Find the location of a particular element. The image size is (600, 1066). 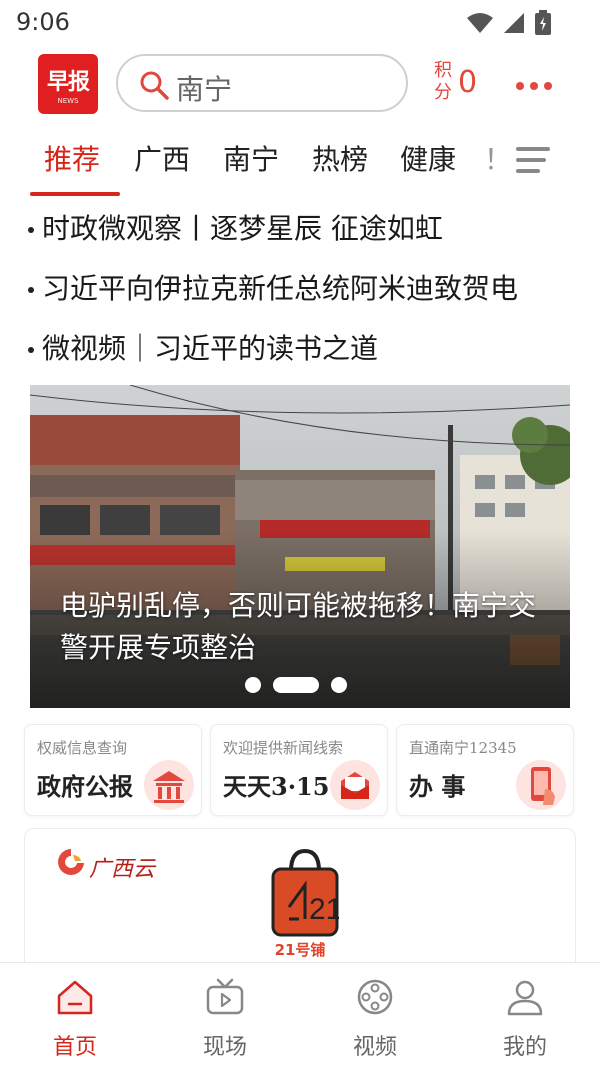

shop-label: 21号铺 is located at coordinates (300, 950).